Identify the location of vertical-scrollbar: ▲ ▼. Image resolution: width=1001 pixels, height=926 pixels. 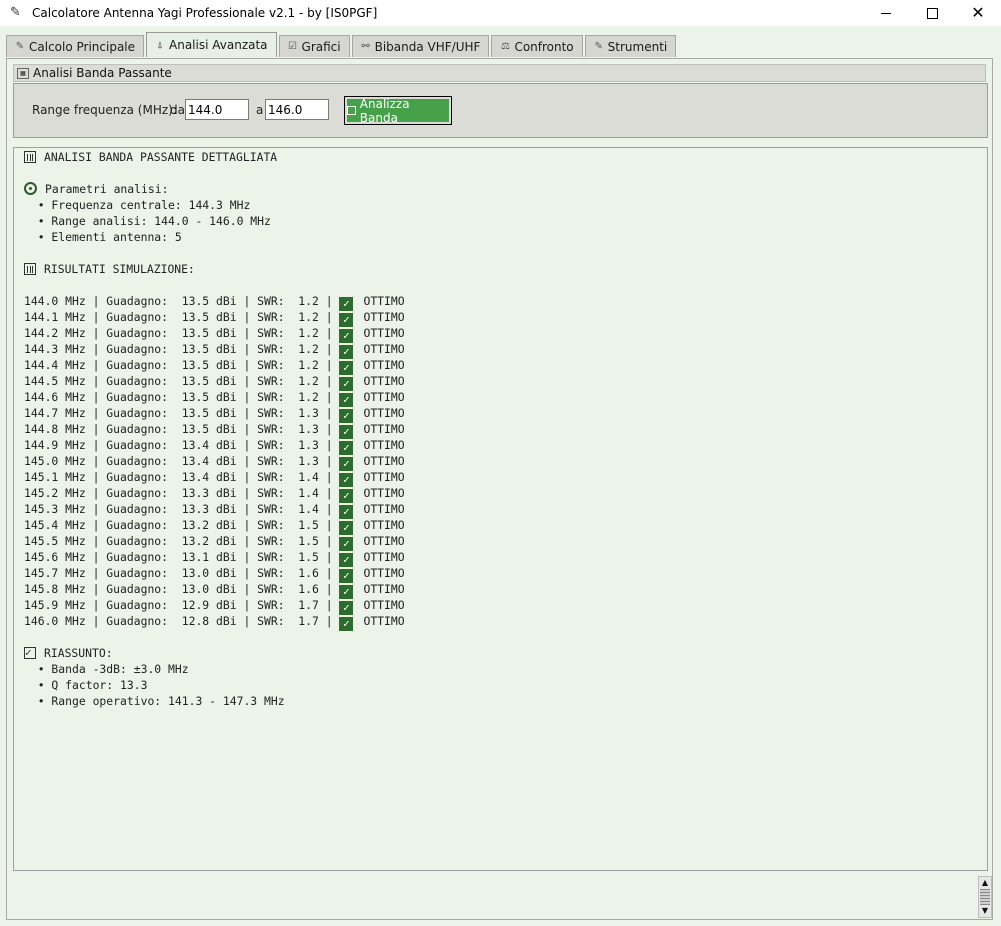
(985, 897).